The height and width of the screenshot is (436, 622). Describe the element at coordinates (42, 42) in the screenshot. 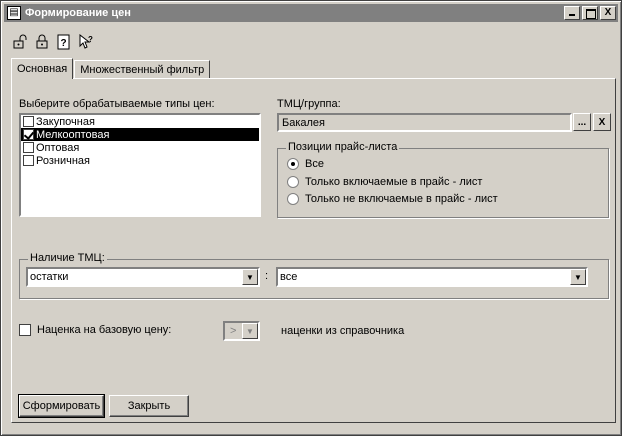

I see `lock-icon` at that location.